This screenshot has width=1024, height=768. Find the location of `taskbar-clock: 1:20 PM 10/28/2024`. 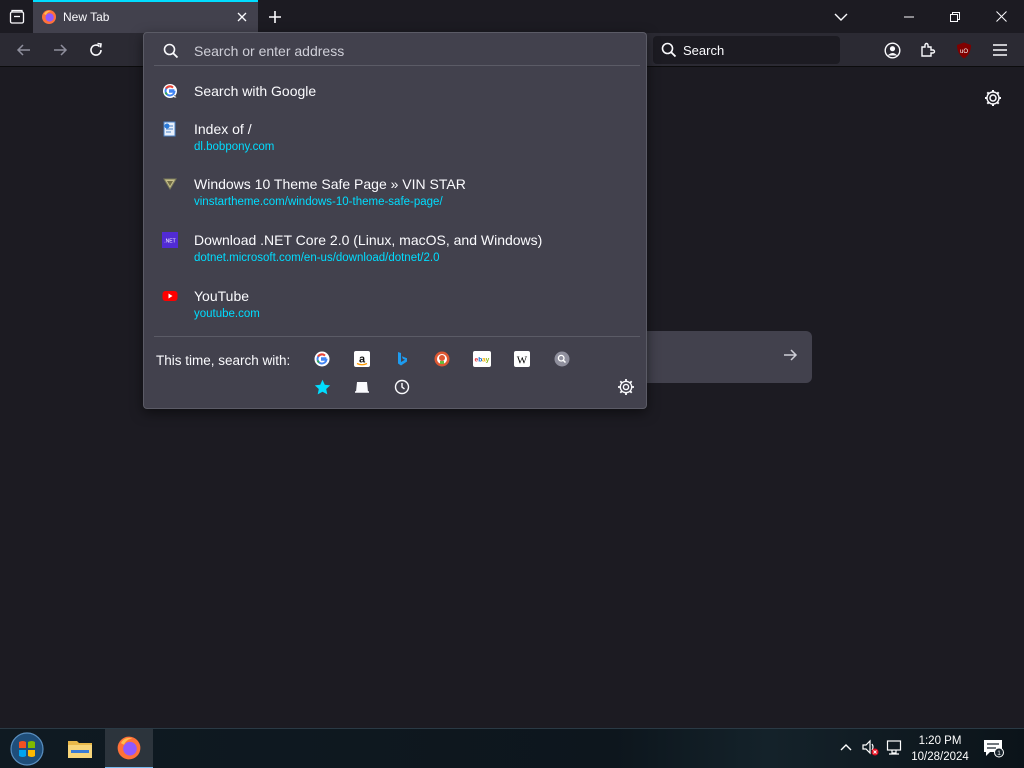

taskbar-clock: 1:20 PM 10/28/2024 is located at coordinates (940, 749).